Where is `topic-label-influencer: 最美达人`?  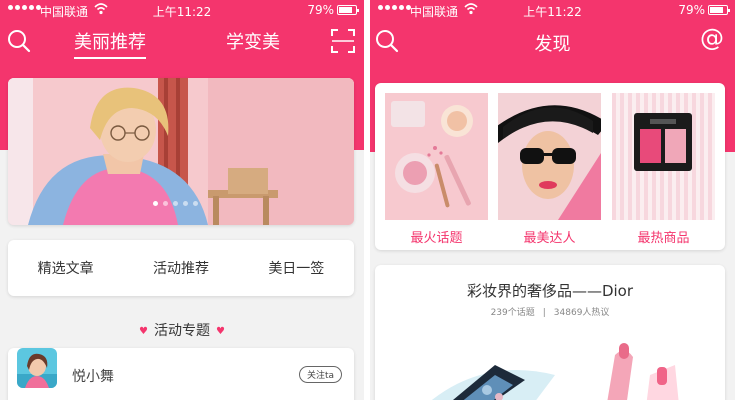 topic-label-influencer: 最美达人 is located at coordinates (549, 236).